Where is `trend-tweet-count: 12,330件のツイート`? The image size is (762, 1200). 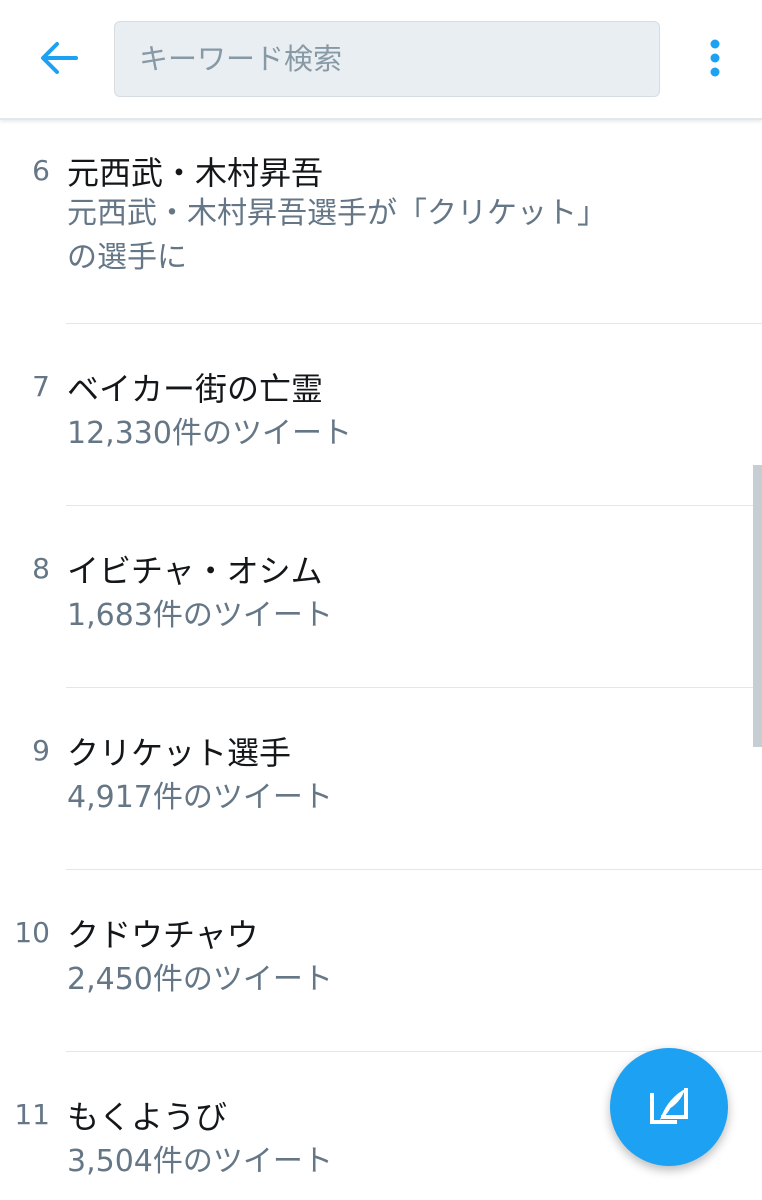
trend-tweet-count: 12,330件のツイート is located at coordinates (209, 433).